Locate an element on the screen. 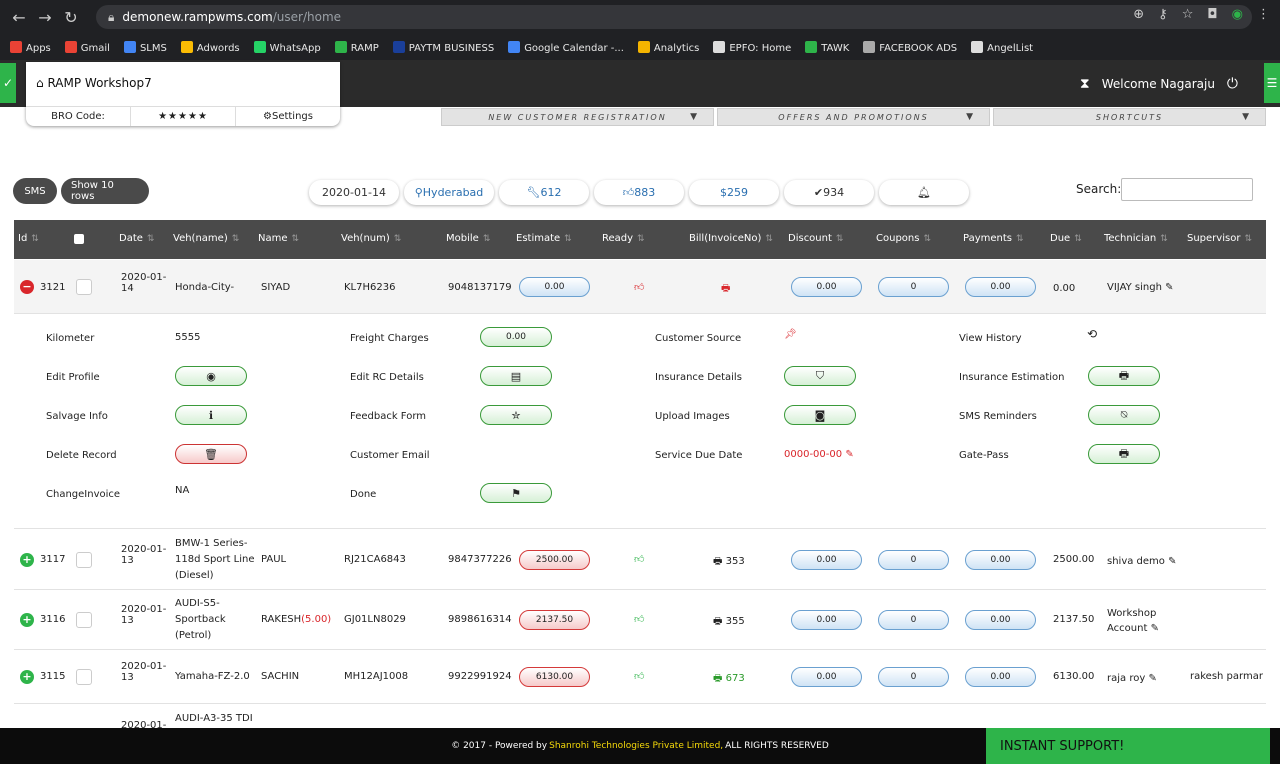 The height and width of the screenshot is (764, 1280). insurance-details-button: ⛉ is located at coordinates (820, 376).